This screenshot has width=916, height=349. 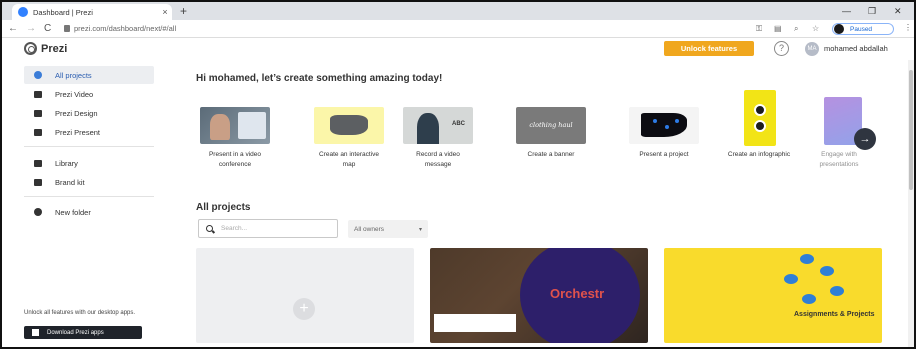 What do you see at coordinates (458, 124) in the screenshot?
I see `abc-text: ABC` at bounding box center [458, 124].